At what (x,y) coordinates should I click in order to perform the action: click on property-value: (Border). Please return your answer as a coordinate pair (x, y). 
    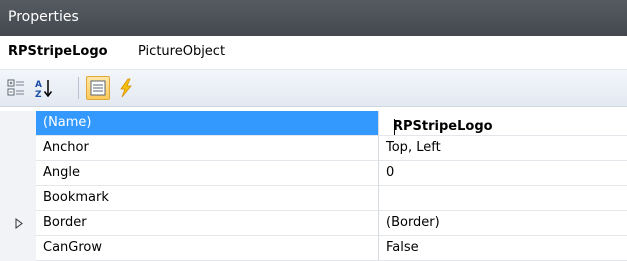
    Looking at the image, I should click on (413, 222).